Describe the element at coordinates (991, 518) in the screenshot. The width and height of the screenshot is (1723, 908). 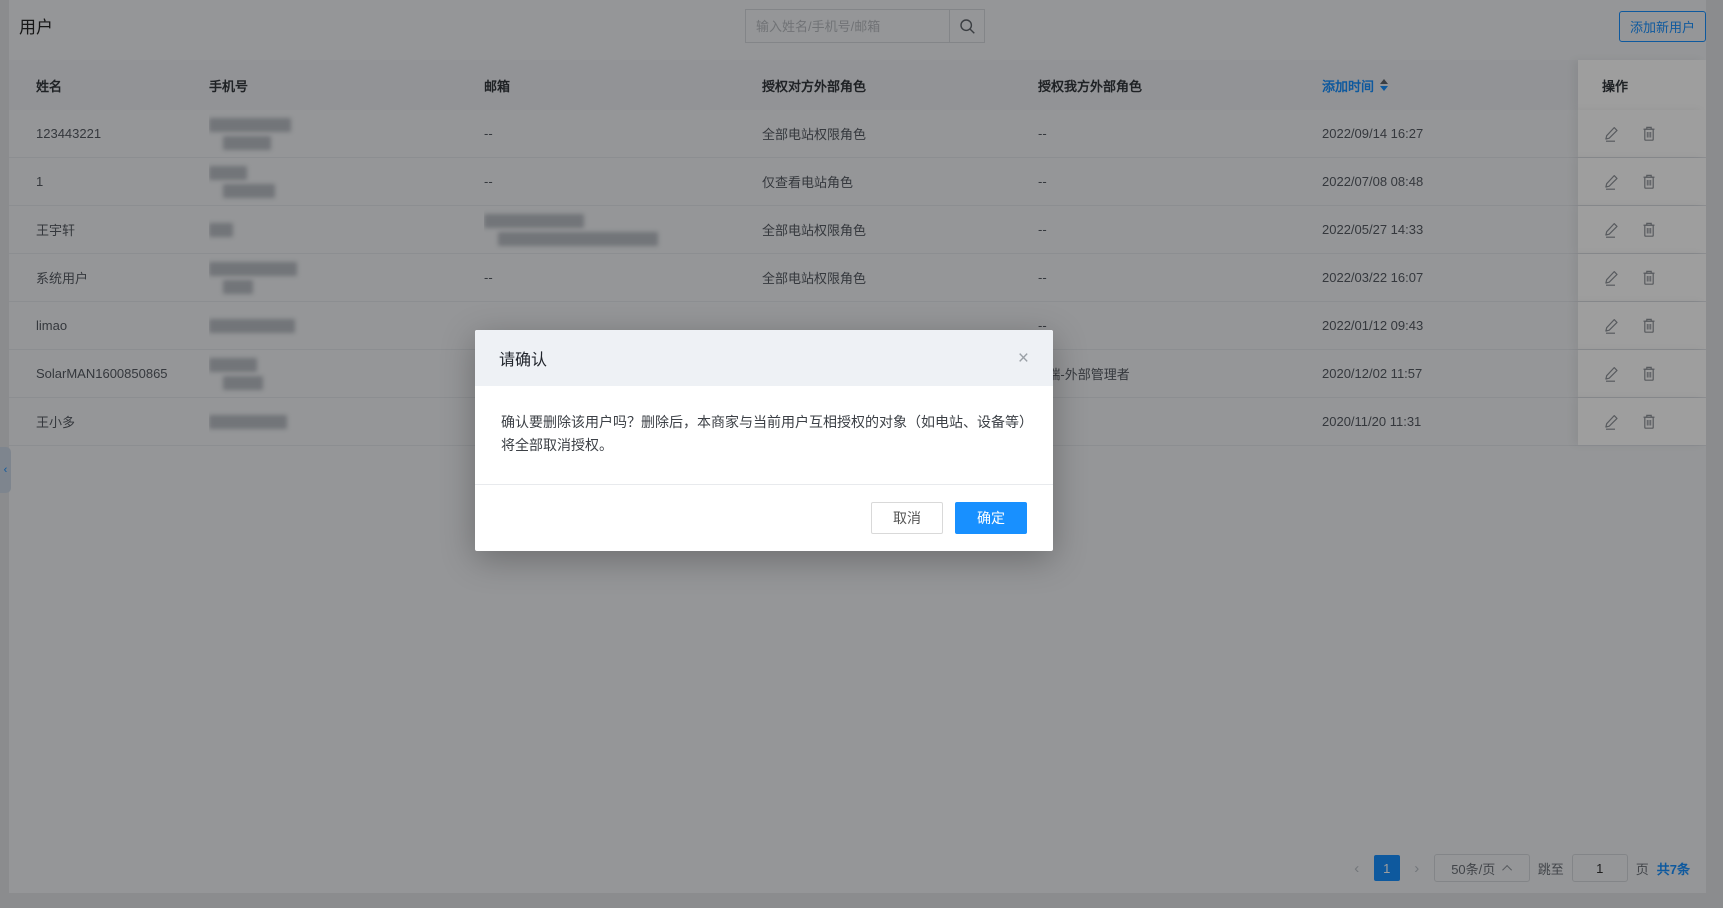
I see `confirm-button: 确定` at that location.